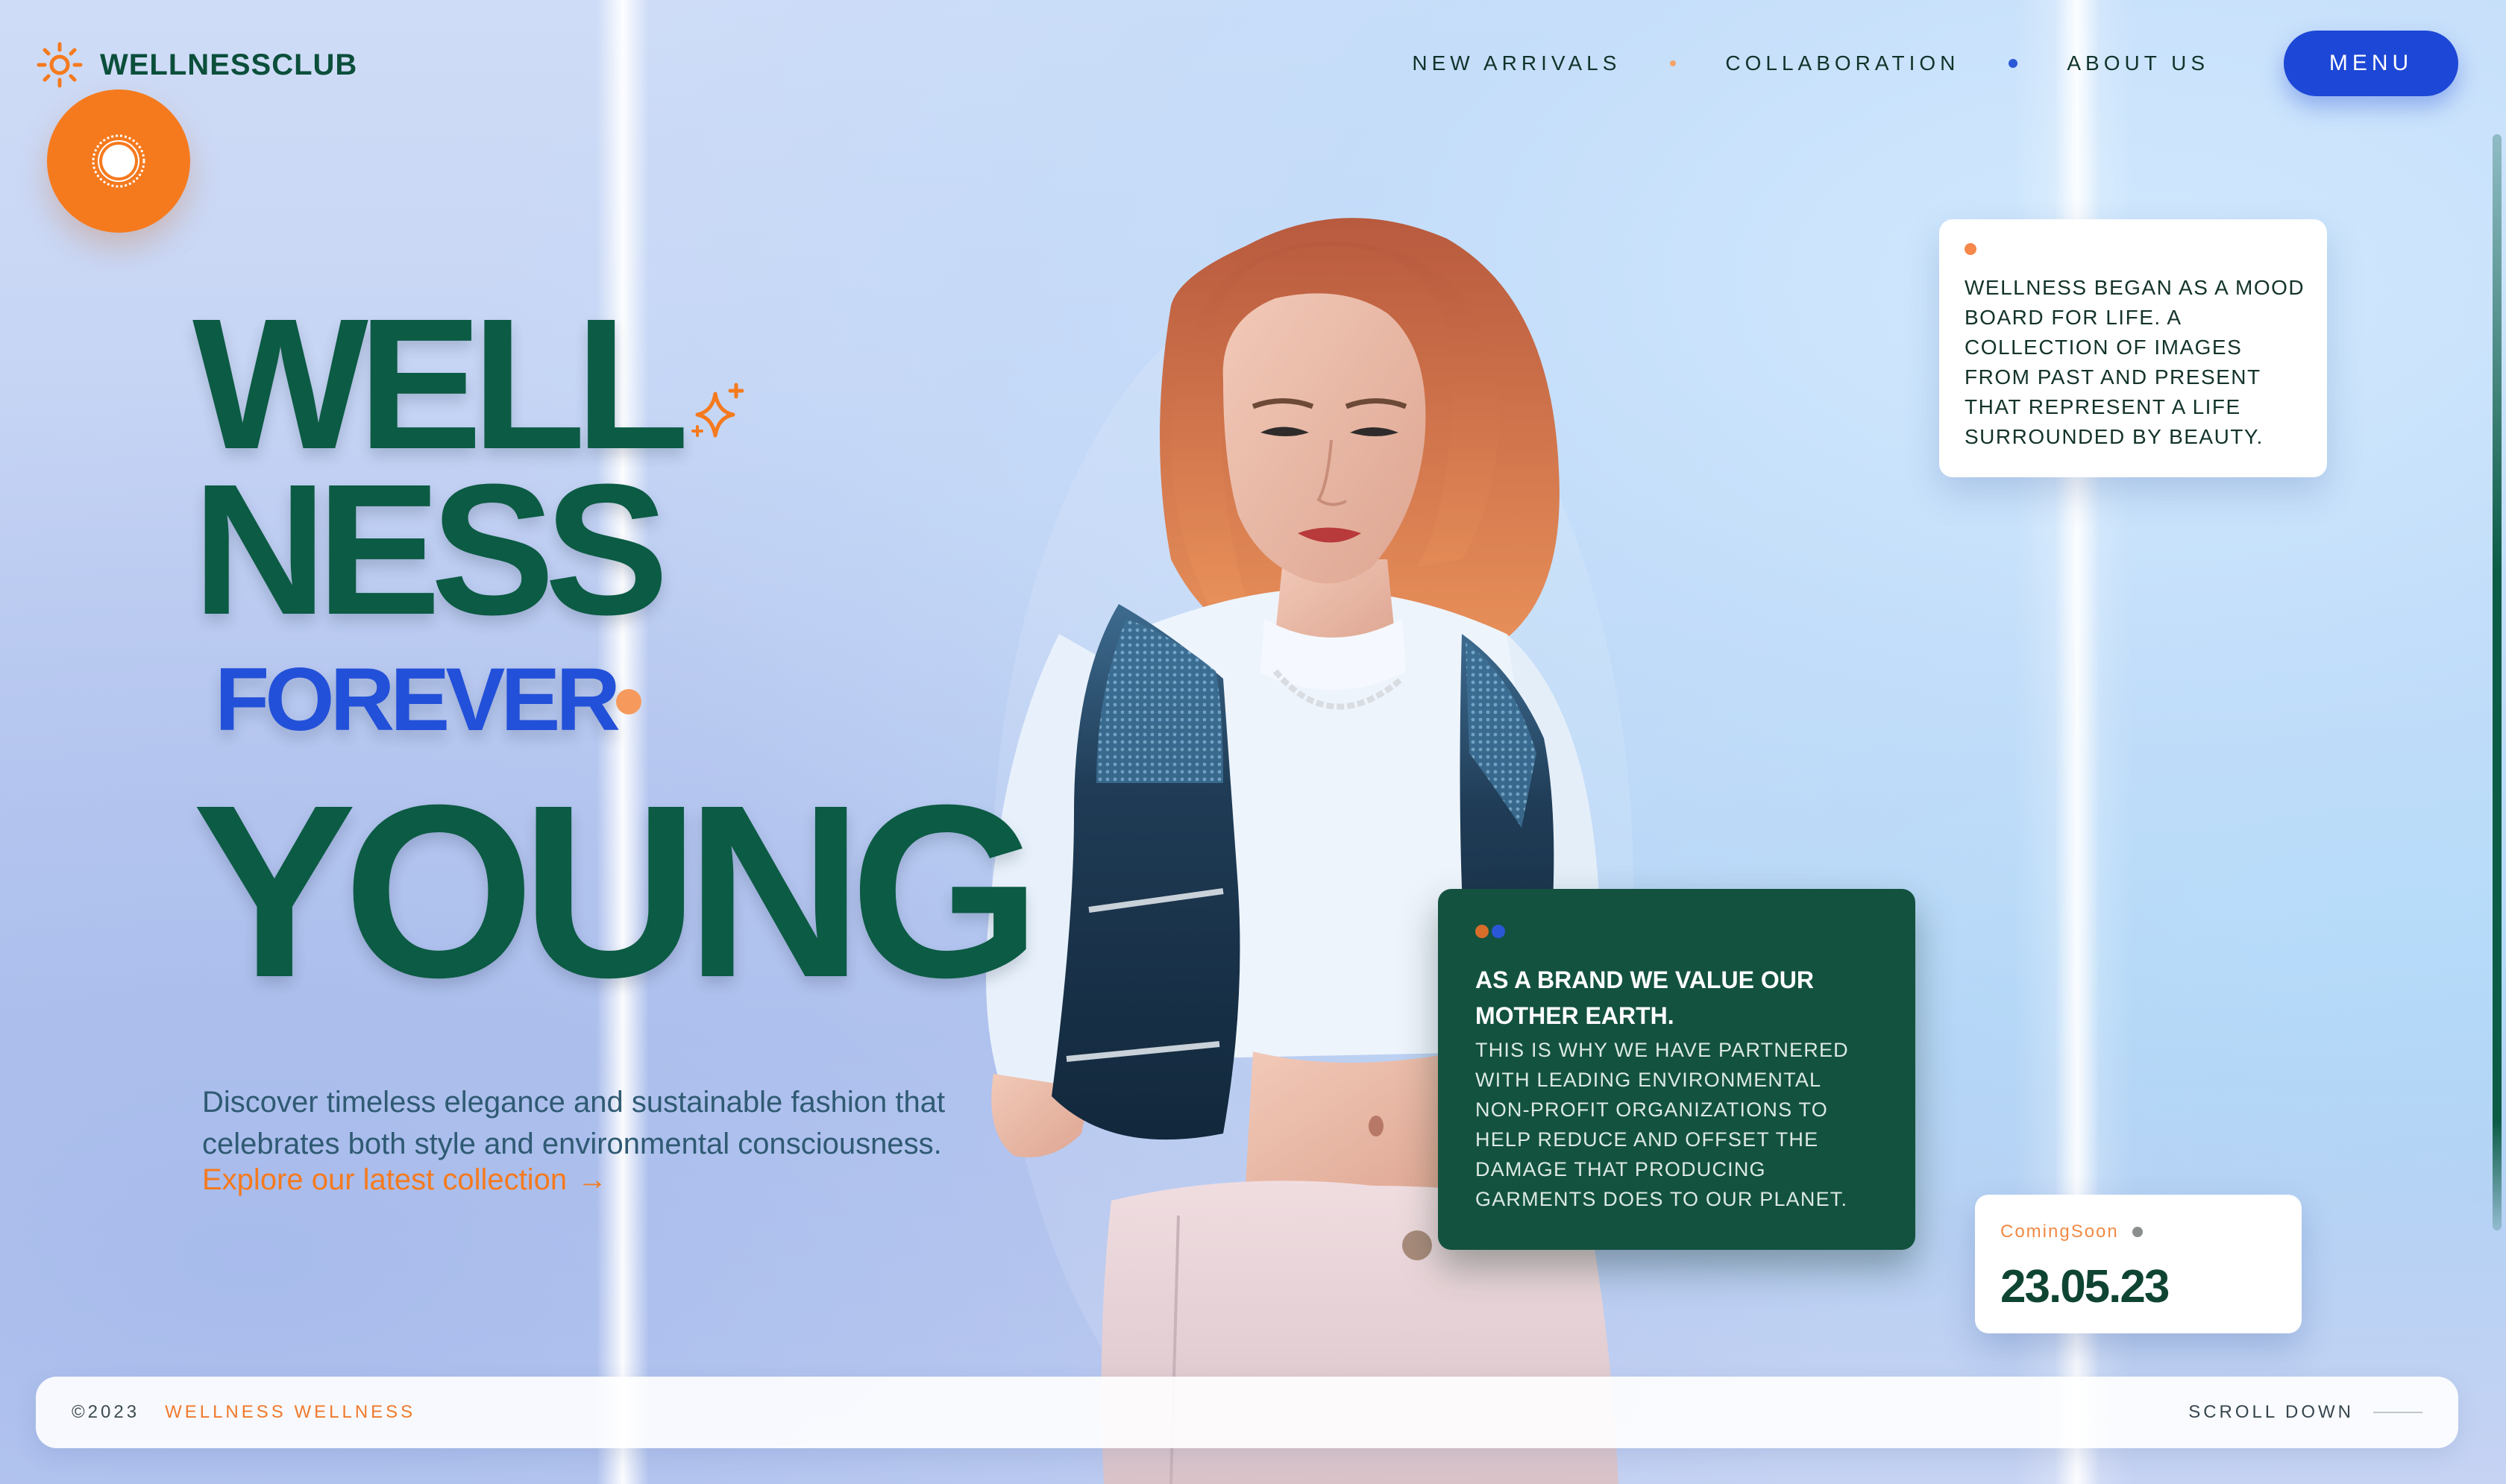  I want to click on card-dots, so click(1490, 931).